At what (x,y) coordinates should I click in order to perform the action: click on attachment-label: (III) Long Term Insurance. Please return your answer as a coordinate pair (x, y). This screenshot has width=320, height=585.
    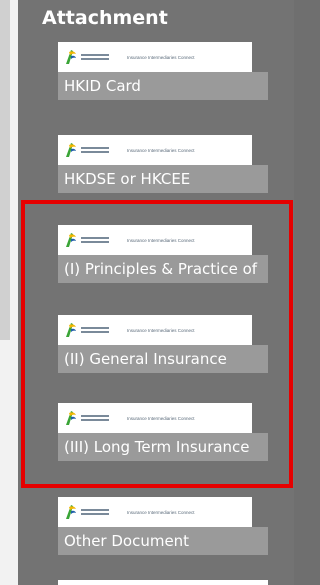
    Looking at the image, I should click on (163, 447).